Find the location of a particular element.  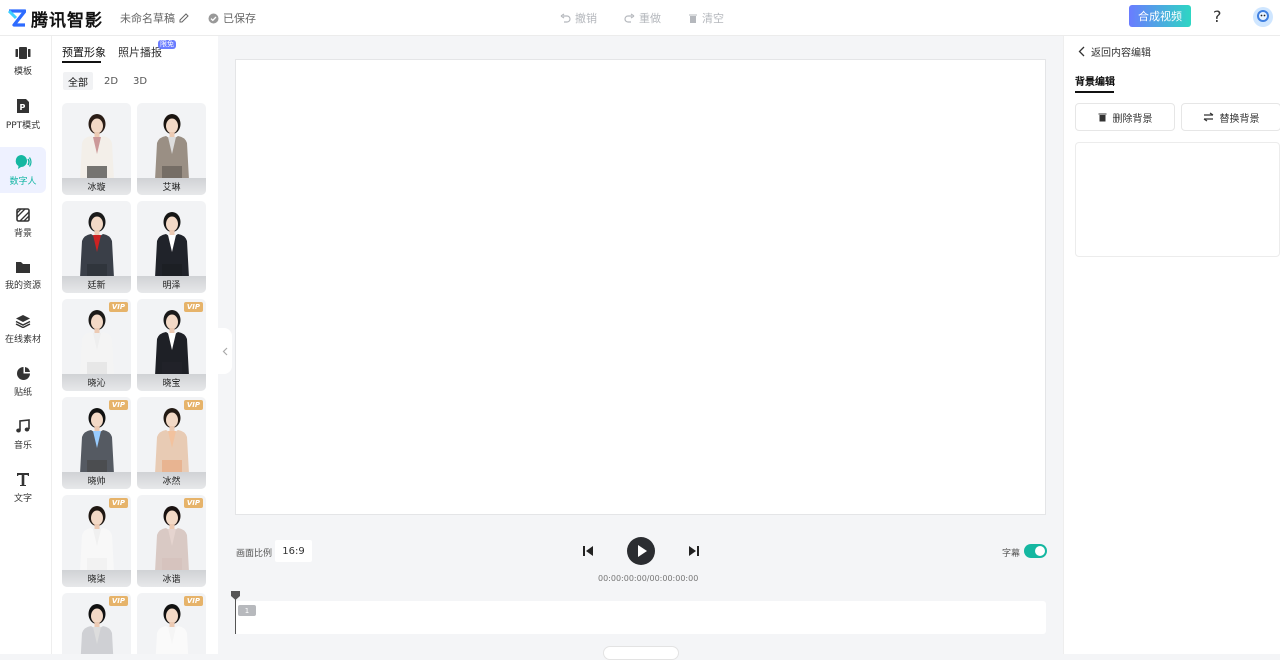

replace-background-button: 替换背景 is located at coordinates (1230, 117).